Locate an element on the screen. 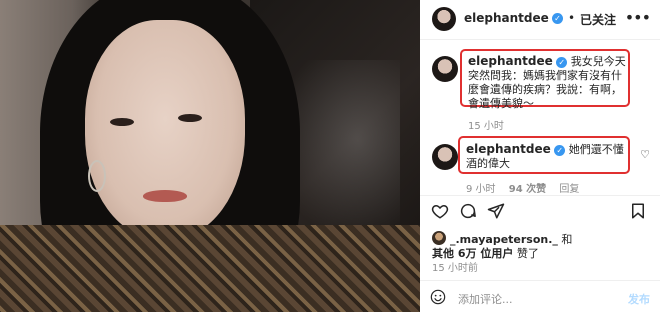  photo-eye-right is located at coordinates (190, 118).